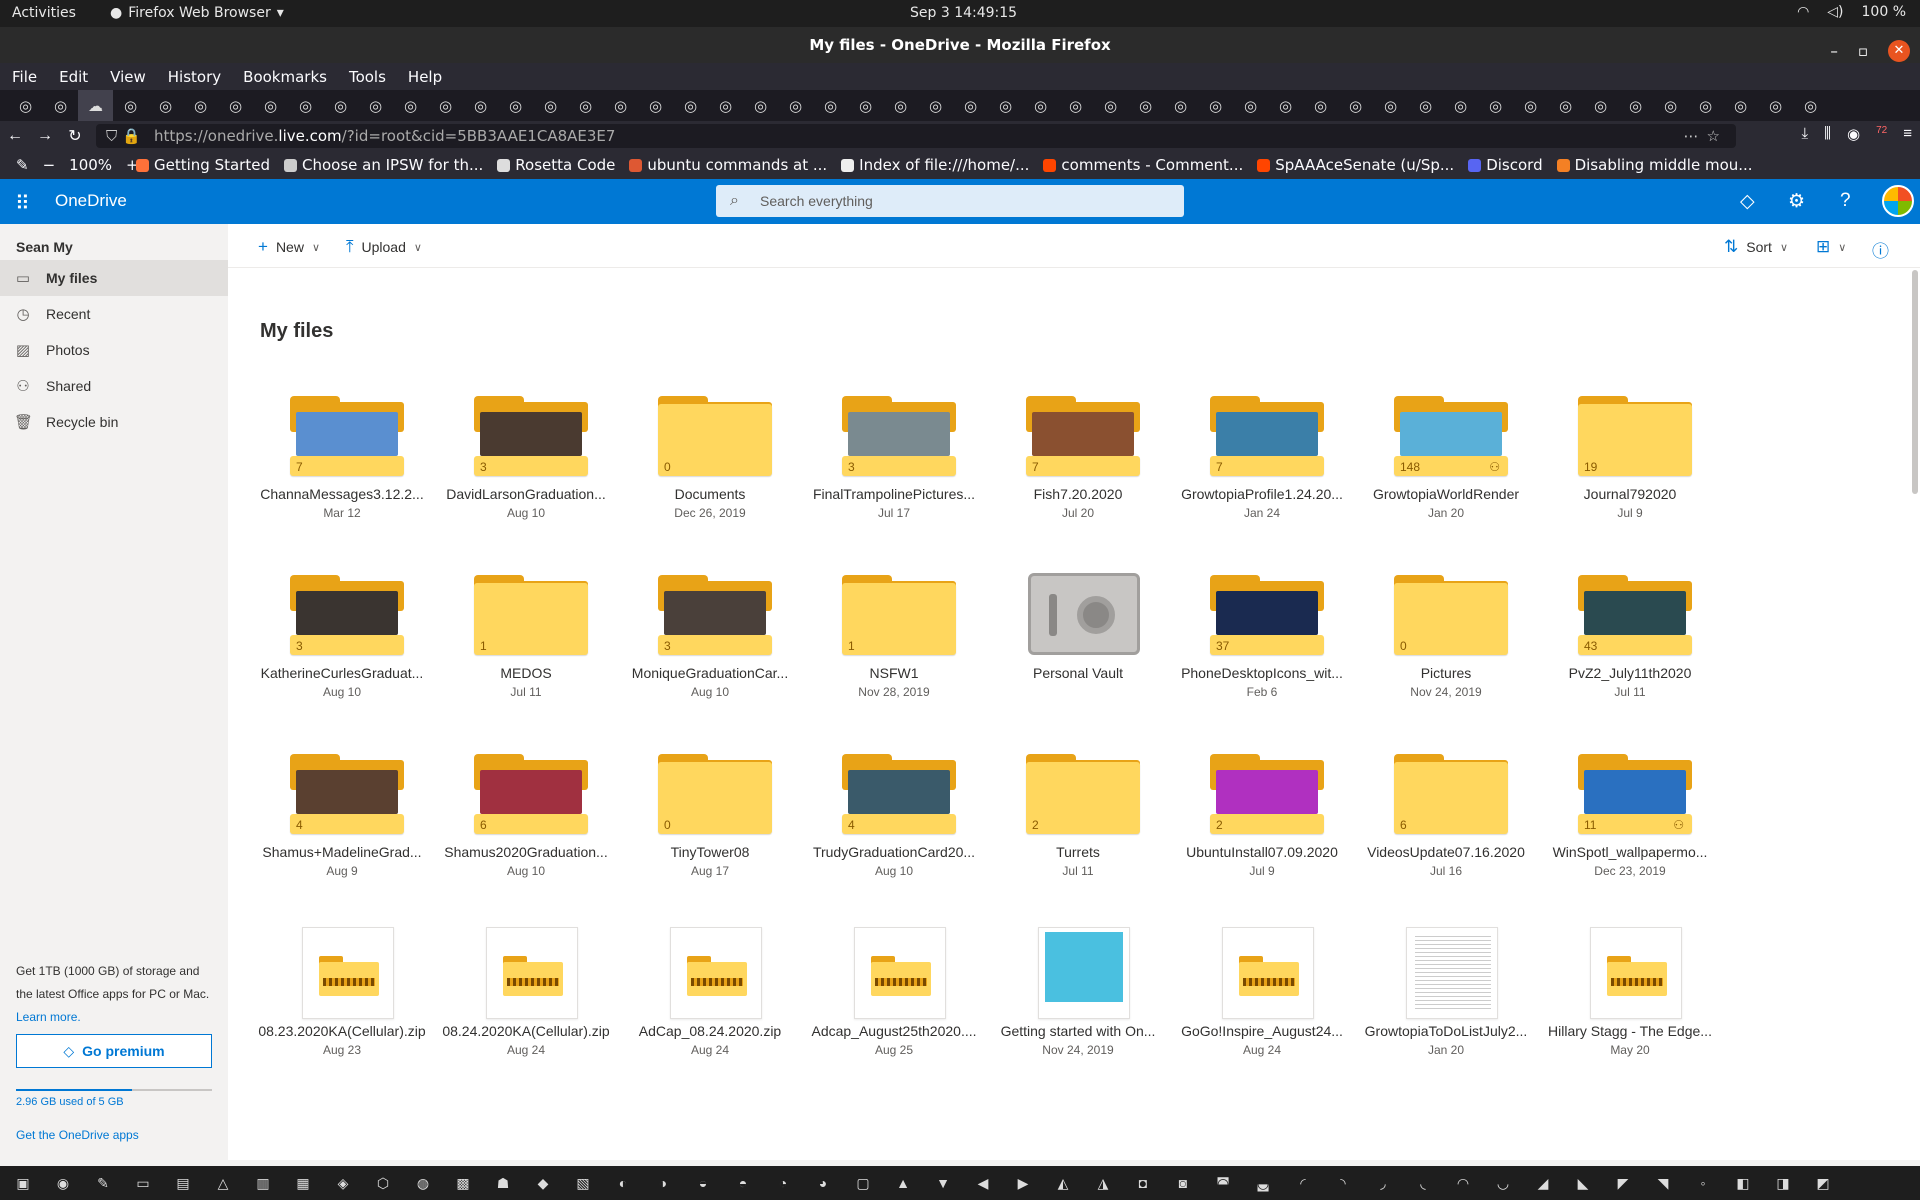  Describe the element at coordinates (1804, 134) in the screenshot. I see `download-icon: ⤓` at that location.